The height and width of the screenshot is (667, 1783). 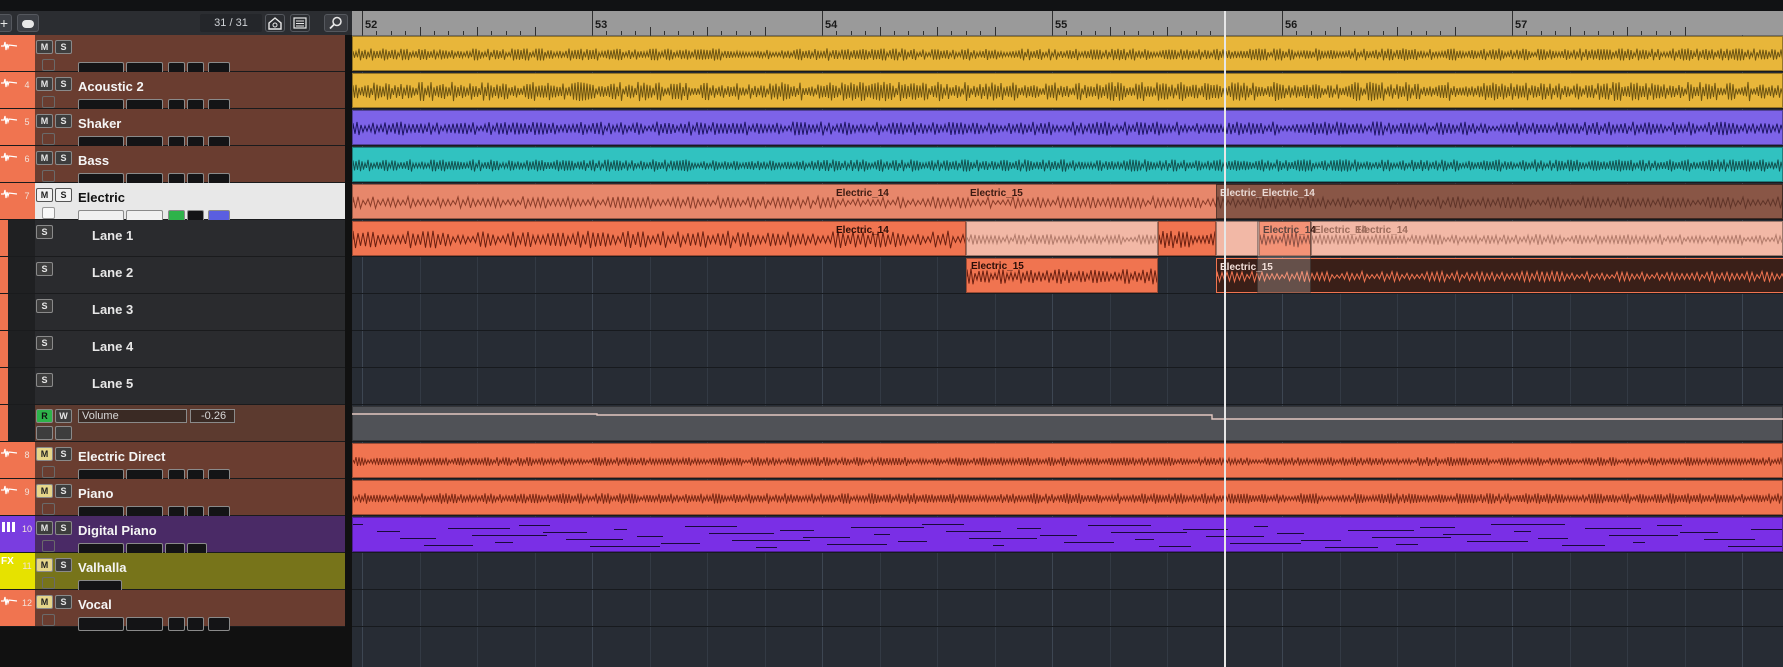 What do you see at coordinates (1062, 275) in the screenshot?
I see `audio-region: Electric_15` at bounding box center [1062, 275].